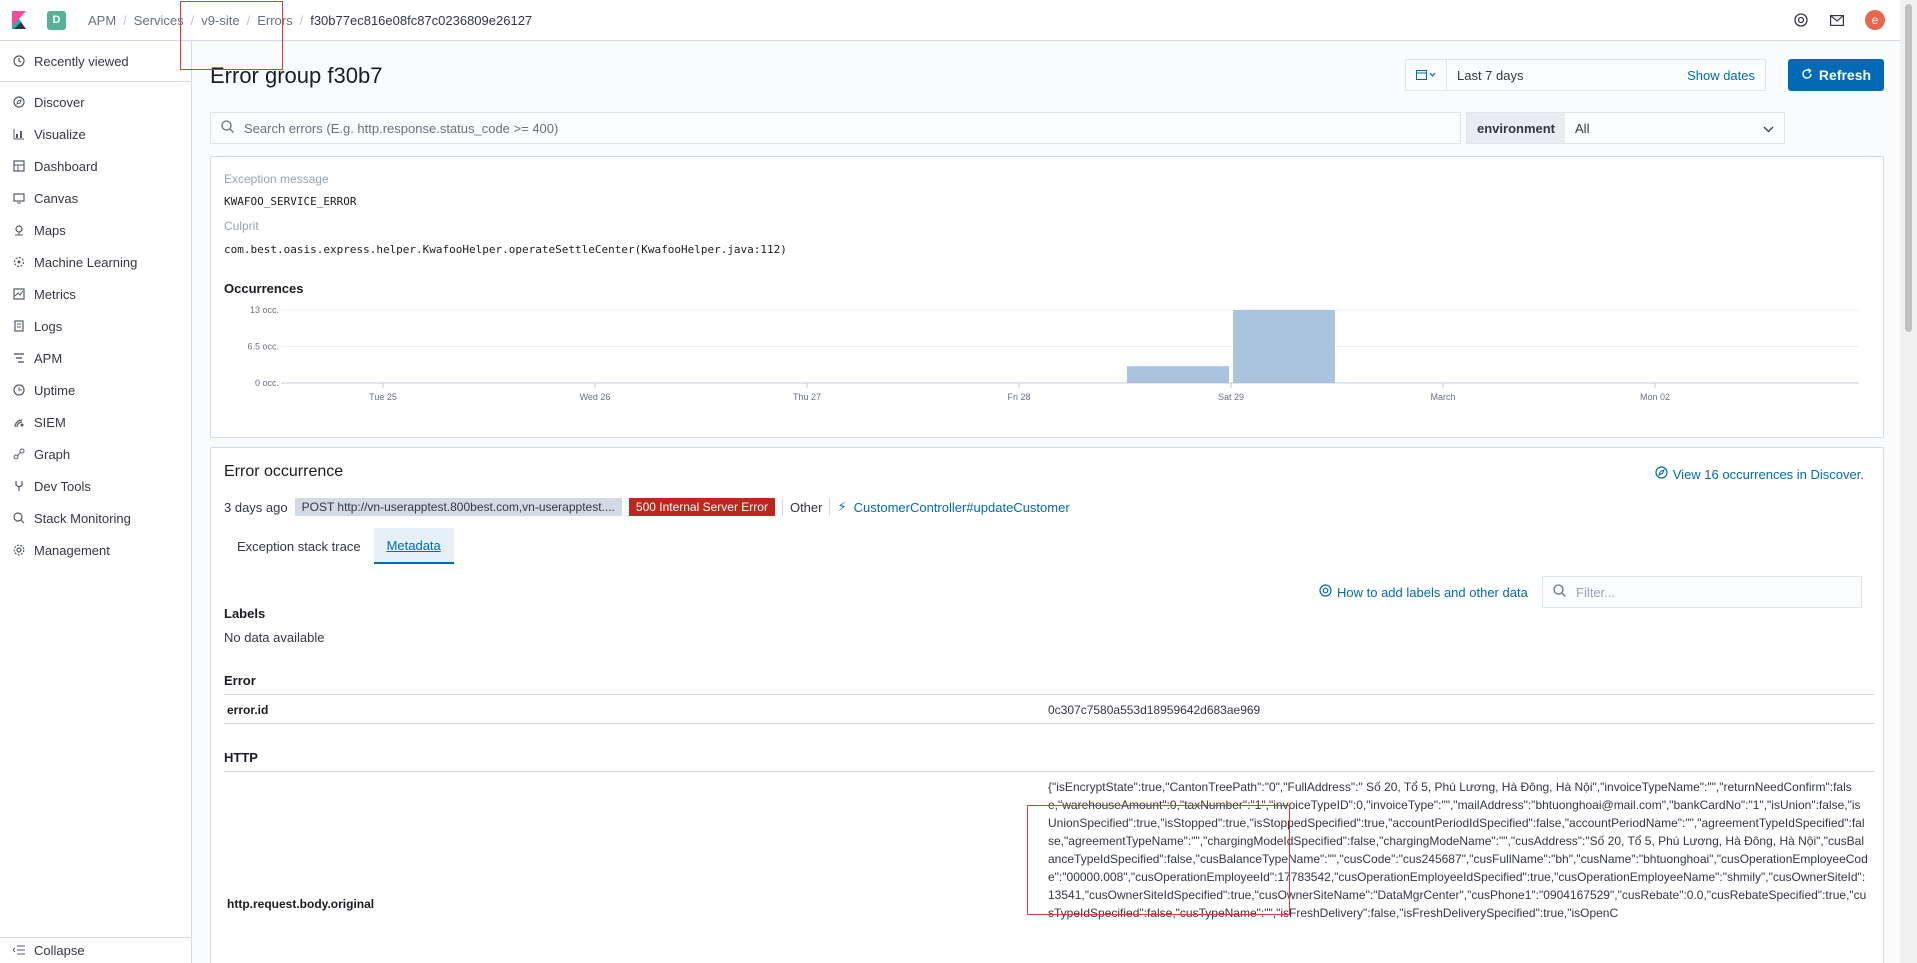 This screenshot has width=1917, height=963. Describe the element at coordinates (256, 507) in the screenshot. I see `occurrence-time: 3 days ago` at that location.